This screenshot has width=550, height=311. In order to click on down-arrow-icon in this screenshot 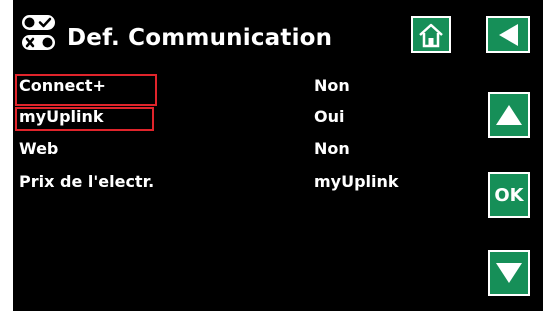, I will do `click(509, 273)`.